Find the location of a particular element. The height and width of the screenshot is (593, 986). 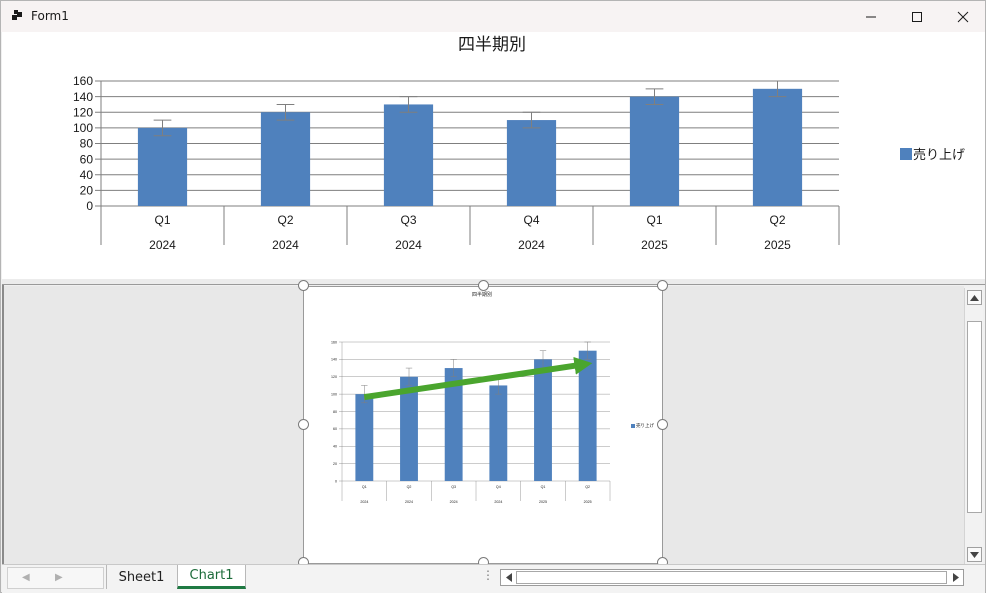

caret-left-icon is located at coordinates (508, 577).